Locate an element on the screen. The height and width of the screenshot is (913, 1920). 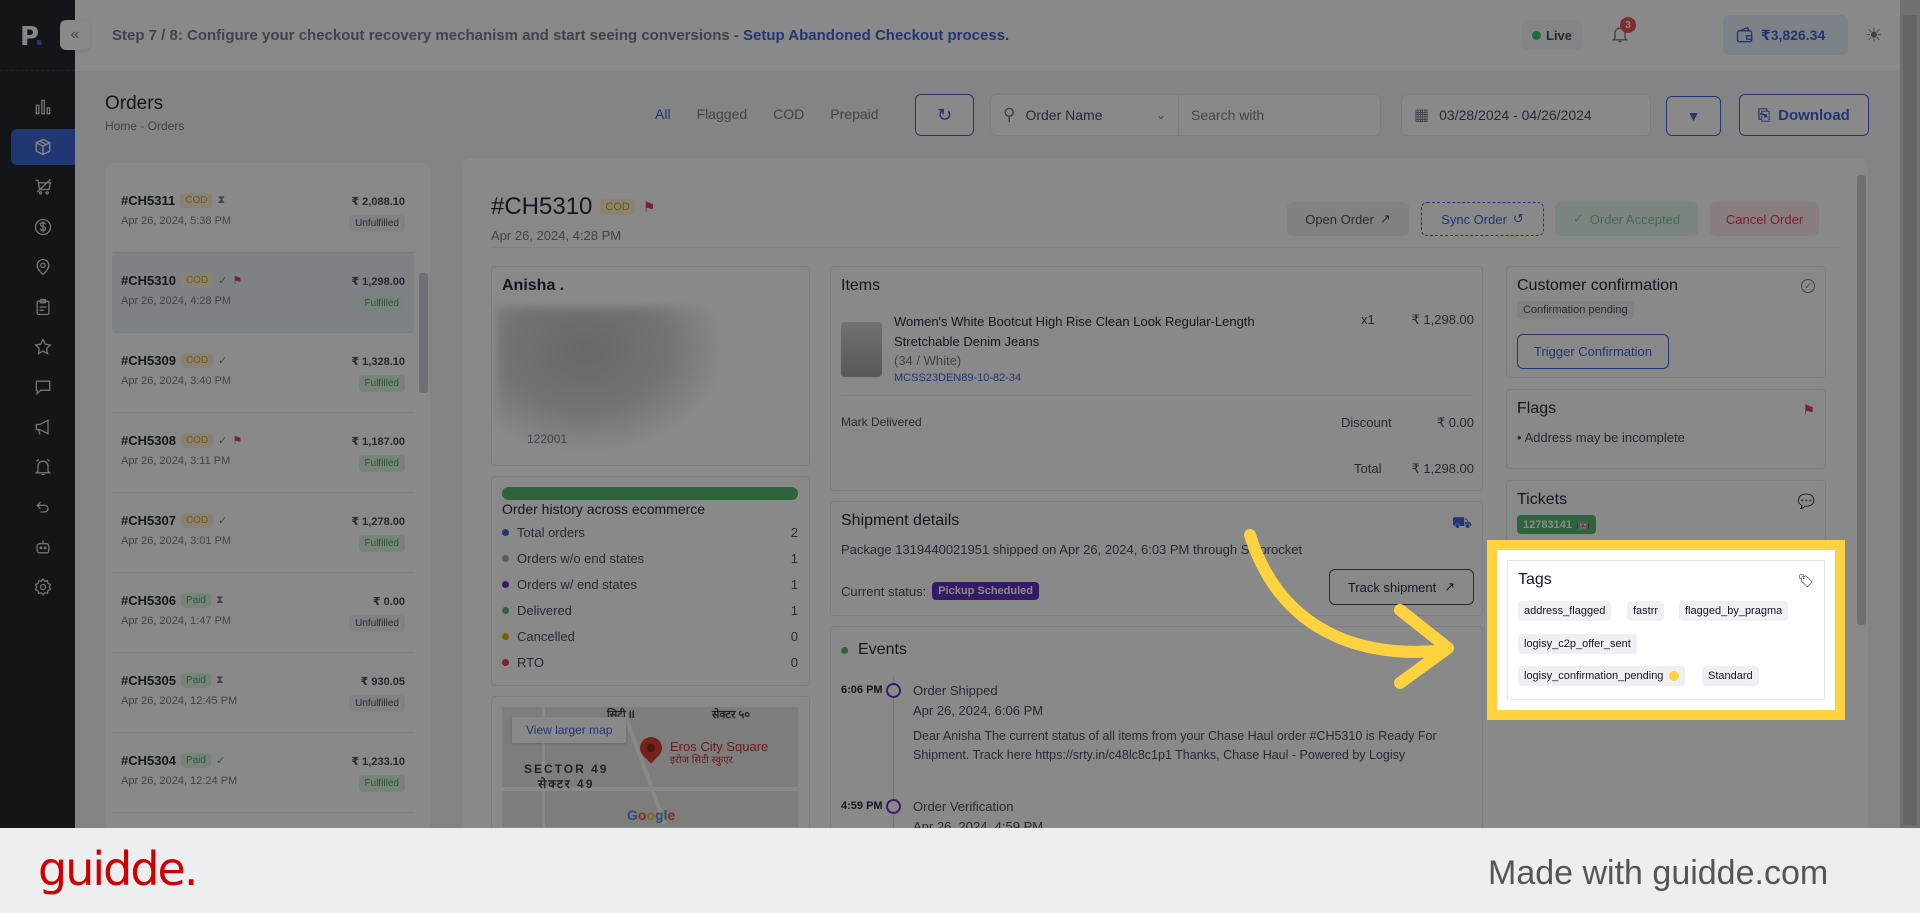
sidebar-item-abandoned-cart is located at coordinates (43, 187).